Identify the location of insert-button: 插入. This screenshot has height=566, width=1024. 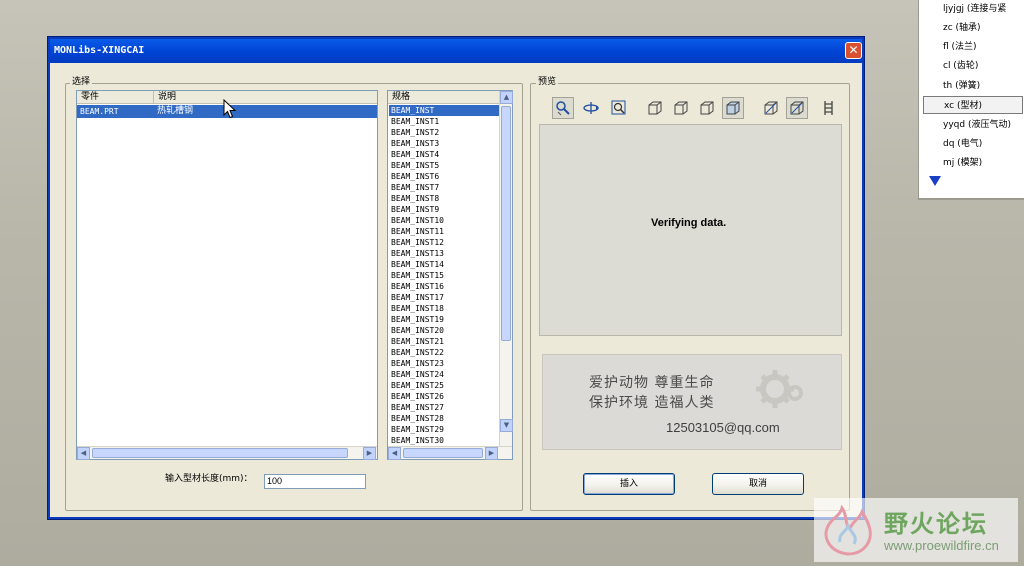
(629, 484).